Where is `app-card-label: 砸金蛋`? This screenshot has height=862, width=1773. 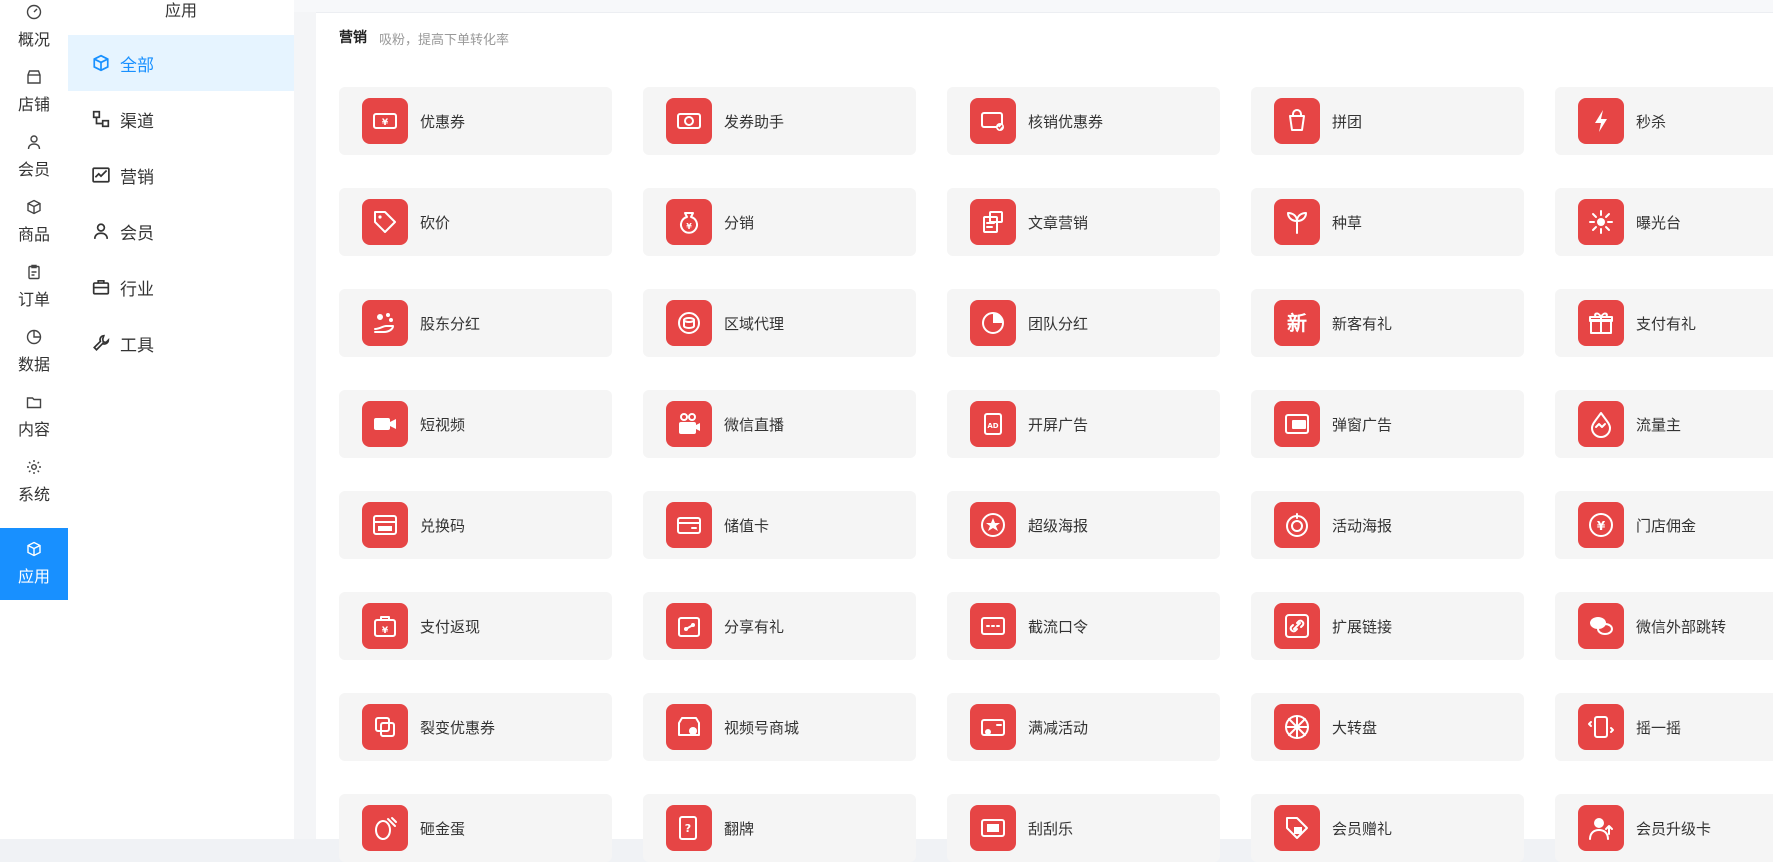 app-card-label: 砸金蛋 is located at coordinates (443, 828).